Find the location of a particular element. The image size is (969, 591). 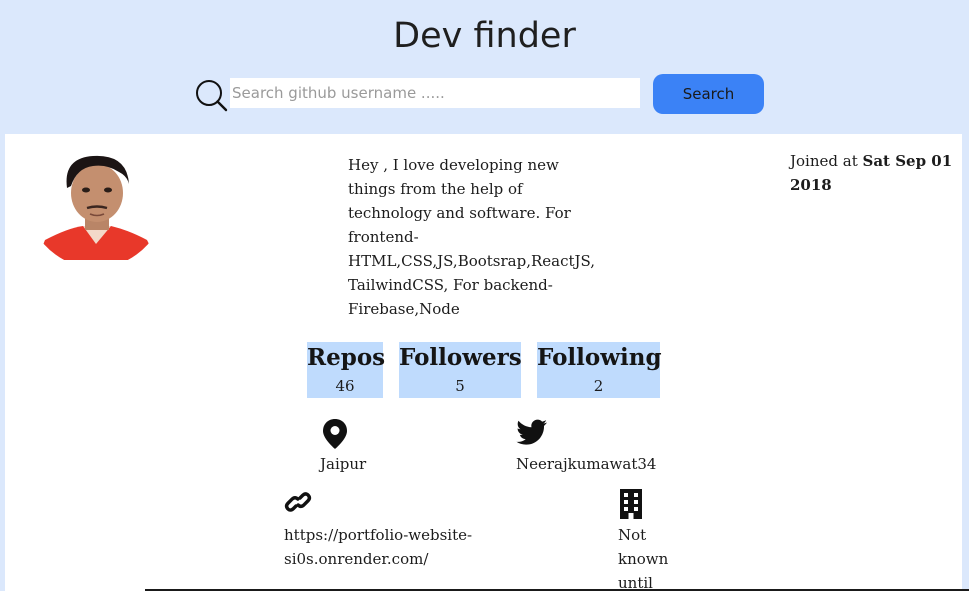

company-info: Not known until is located at coordinates (648, 540).